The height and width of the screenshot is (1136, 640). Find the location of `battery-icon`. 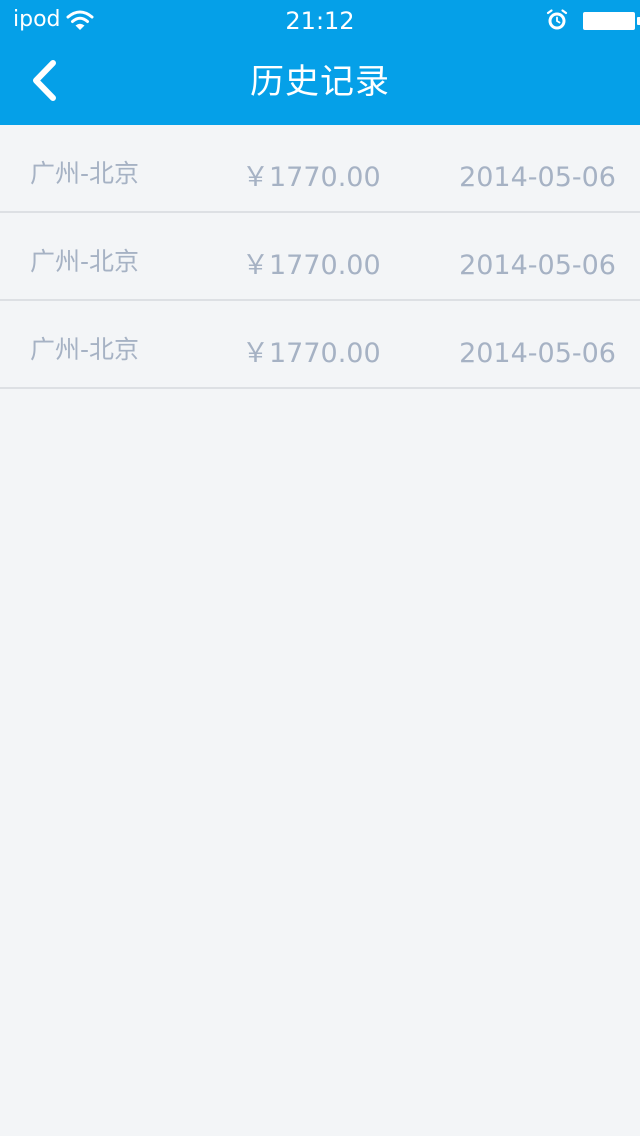

battery-icon is located at coordinates (611, 21).